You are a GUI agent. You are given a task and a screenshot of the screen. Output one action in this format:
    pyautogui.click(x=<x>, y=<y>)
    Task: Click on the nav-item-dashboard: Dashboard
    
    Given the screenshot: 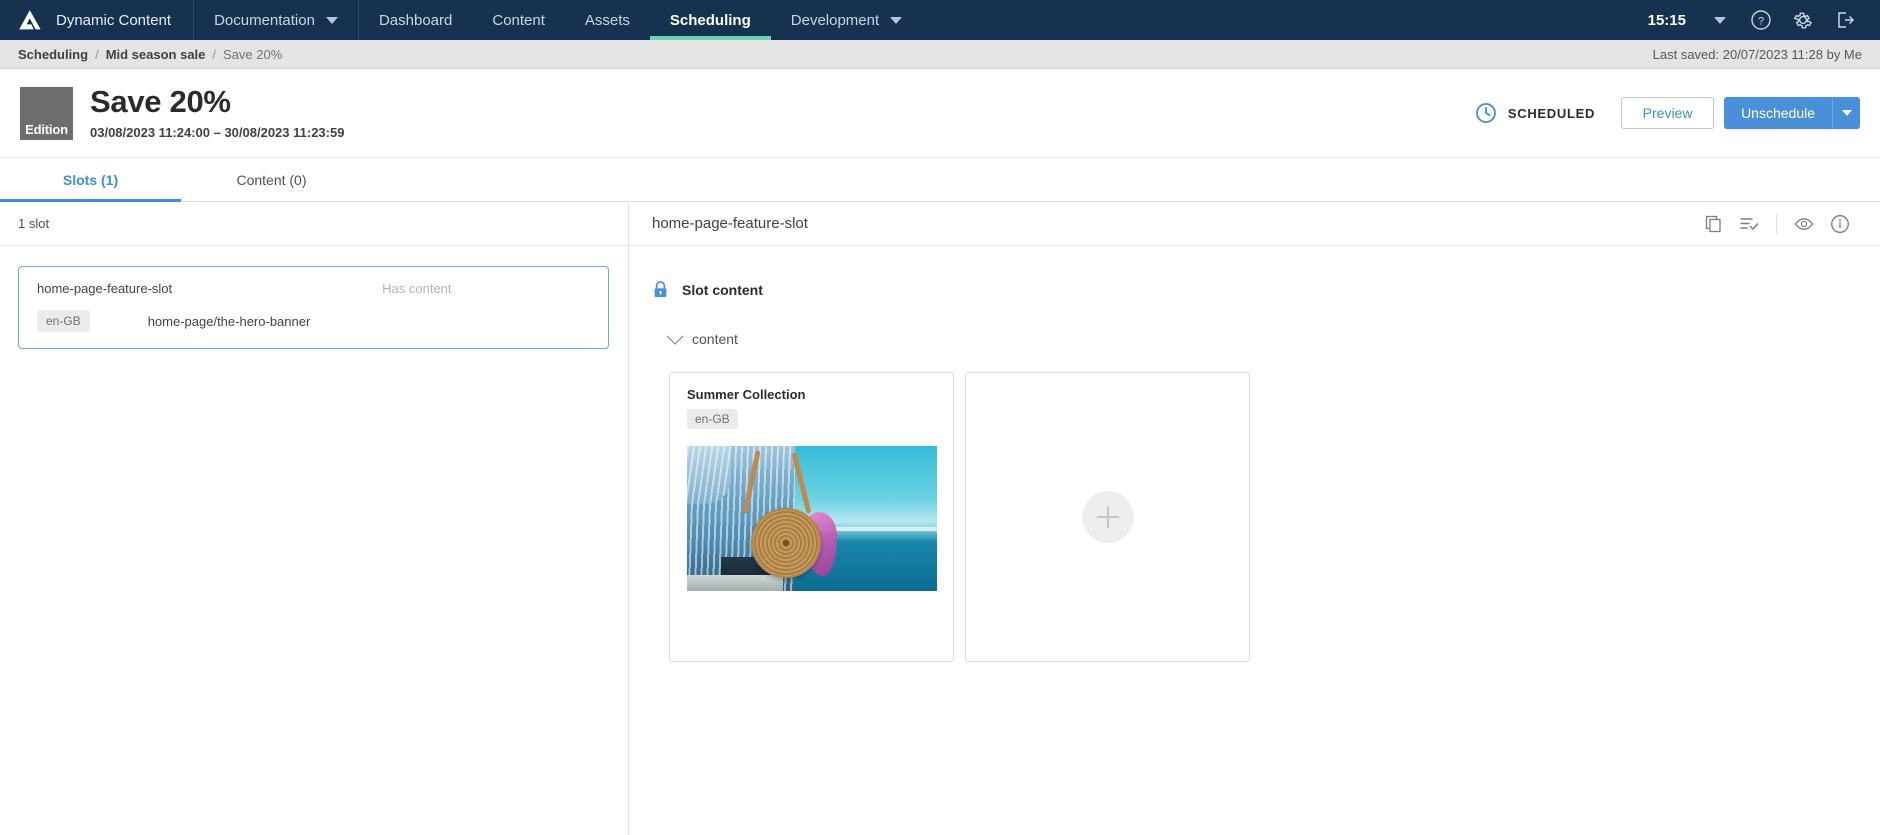 What is the action you would take?
    pyautogui.click(x=415, y=20)
    